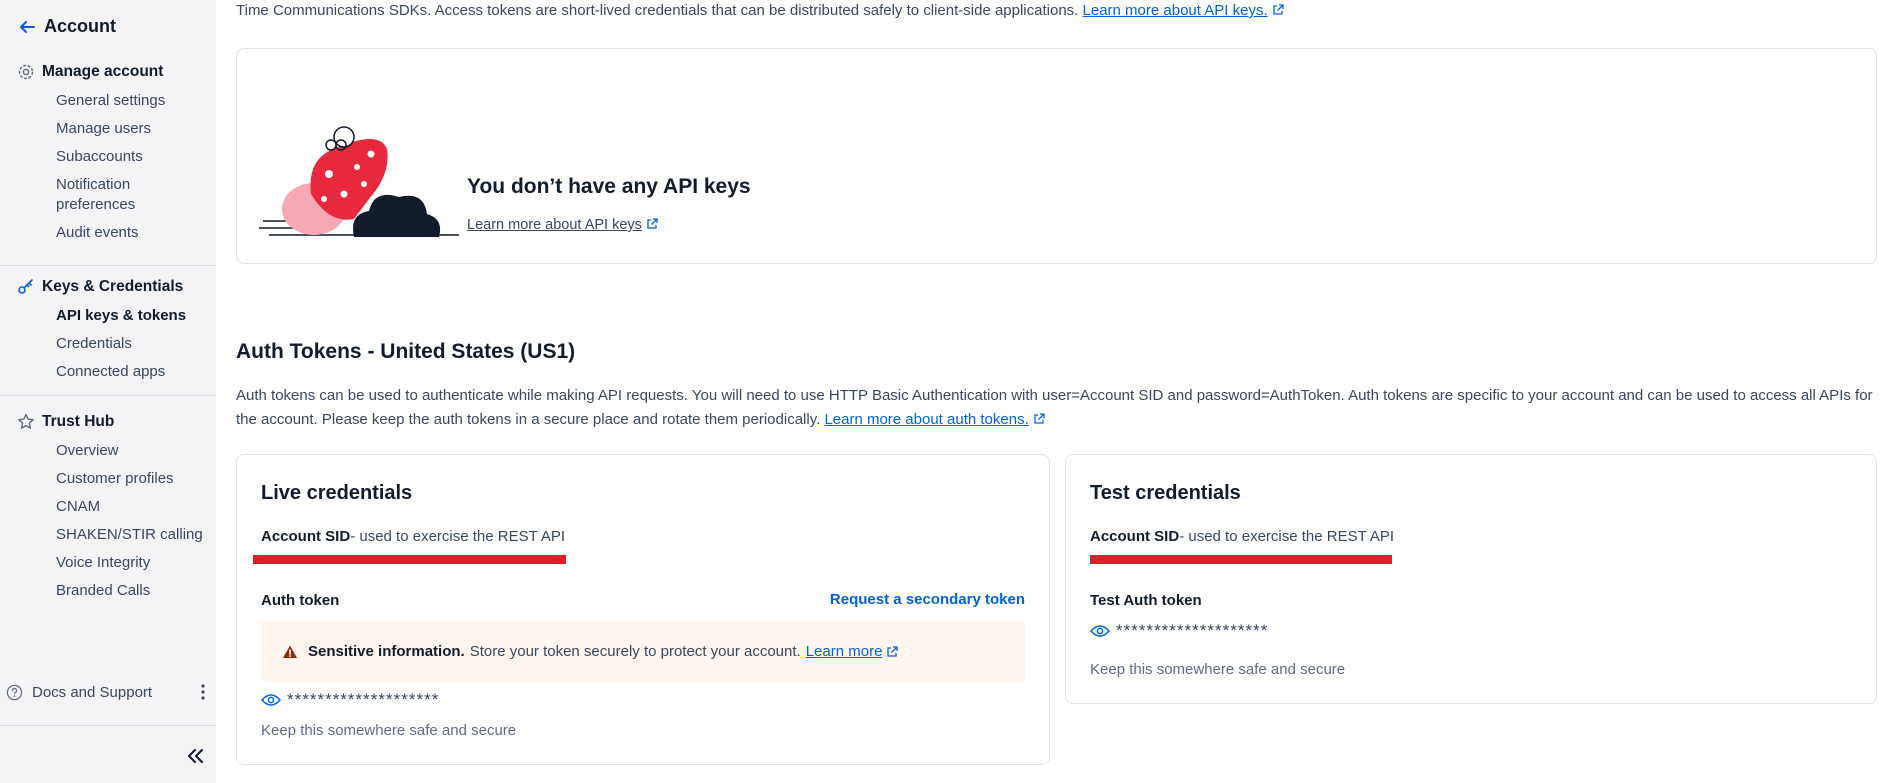 The width and height of the screenshot is (1893, 783). I want to click on sidebar-item-credentials: Credentials, so click(108, 344).